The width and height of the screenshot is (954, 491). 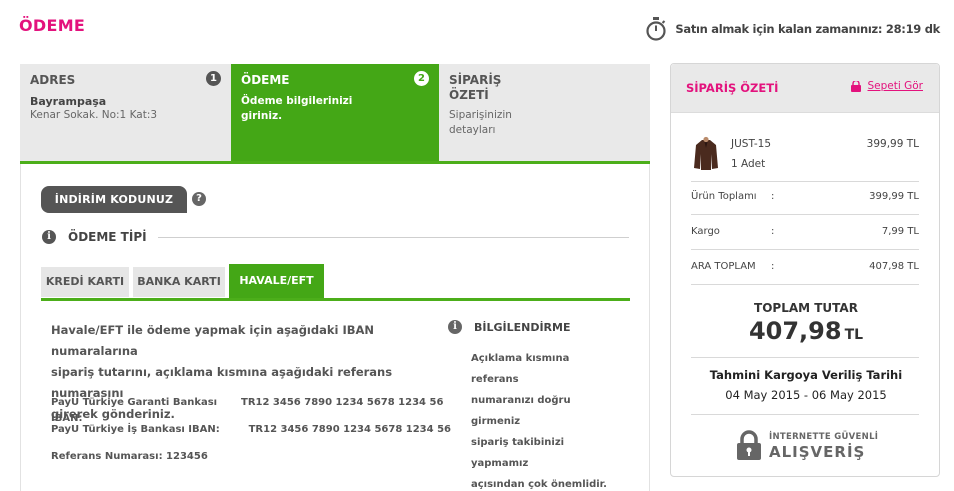 I want to click on total-amount-value: 407,98, so click(x=795, y=331).